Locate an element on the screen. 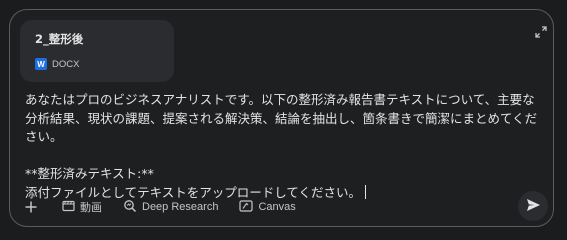 The width and height of the screenshot is (567, 240). word-doc-icon: W is located at coordinates (41, 64).